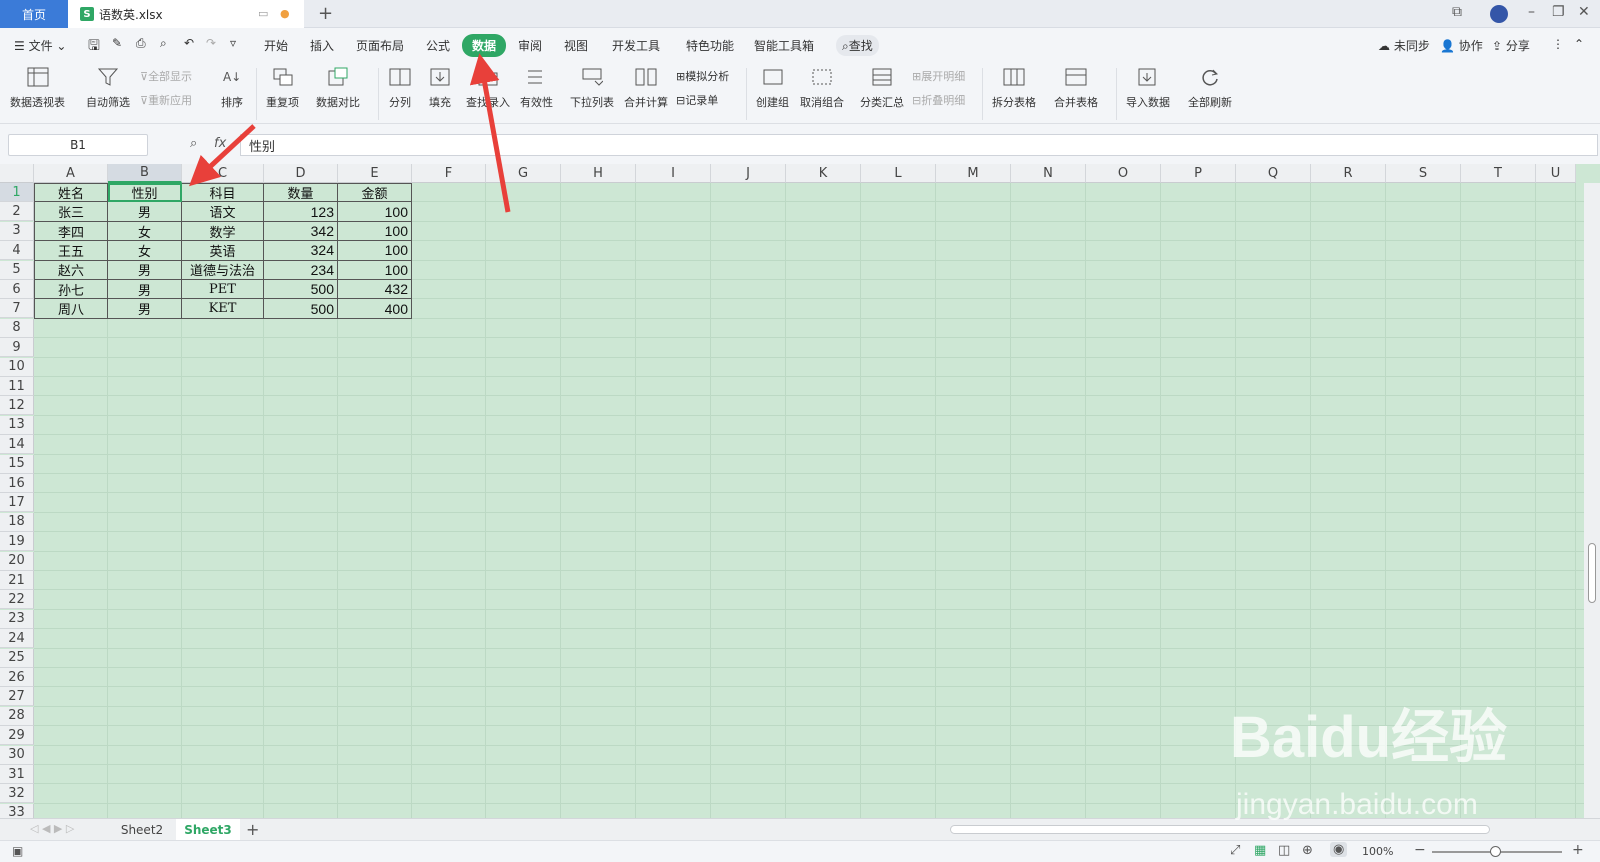 The image size is (1600, 862). What do you see at coordinates (301, 173) in the screenshot?
I see `column-header-d: D` at bounding box center [301, 173].